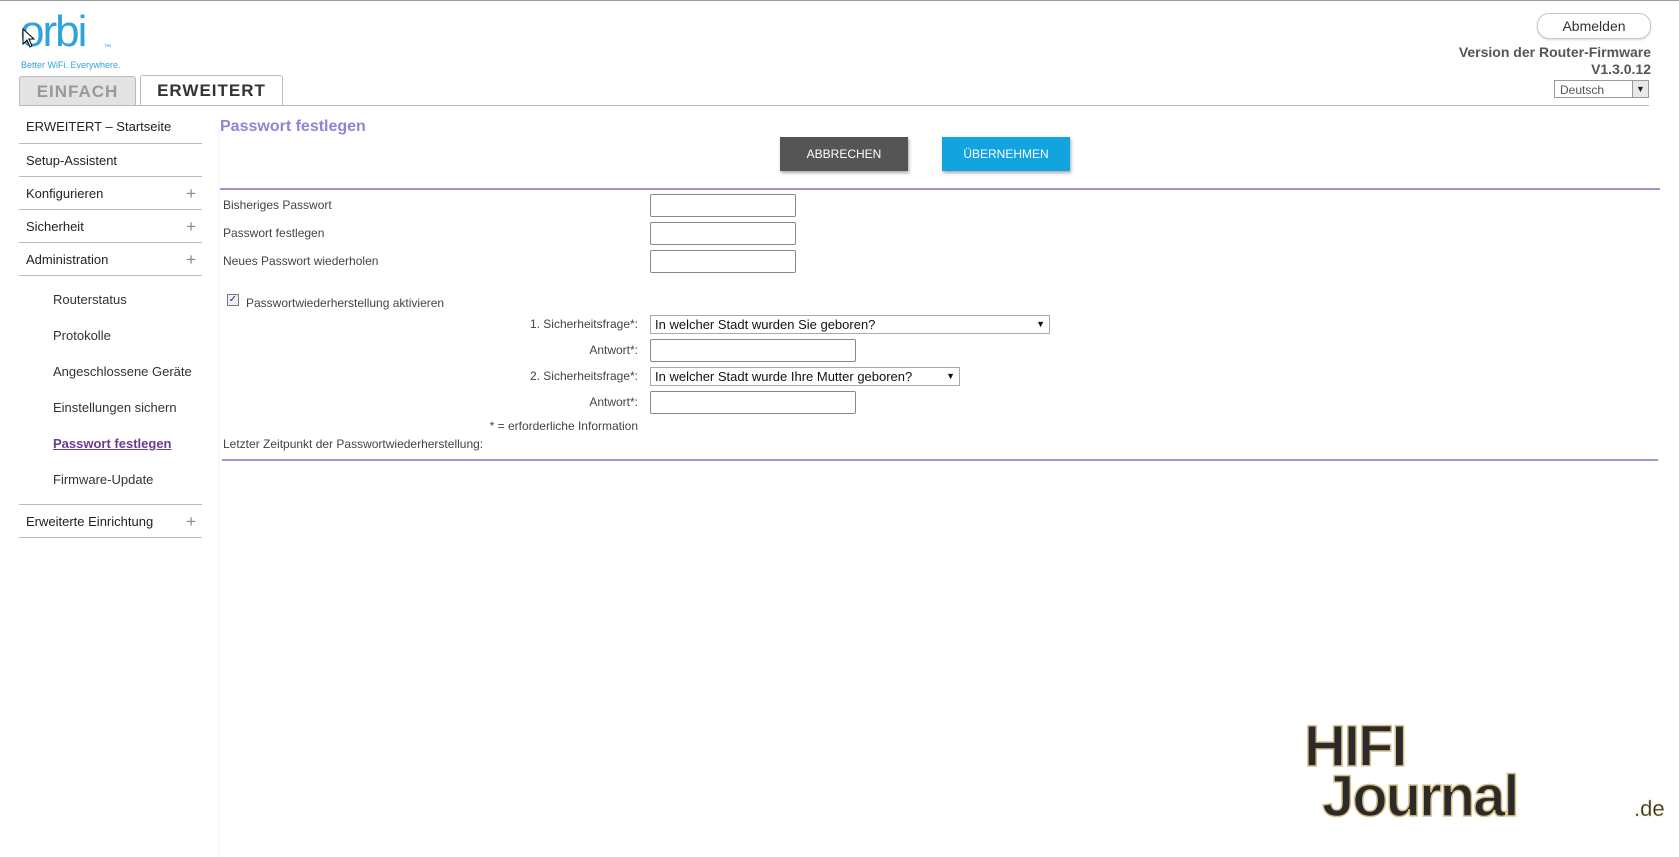 The height and width of the screenshot is (857, 1679). What do you see at coordinates (753, 350) in the screenshot?
I see `answer-1-input` at bounding box center [753, 350].